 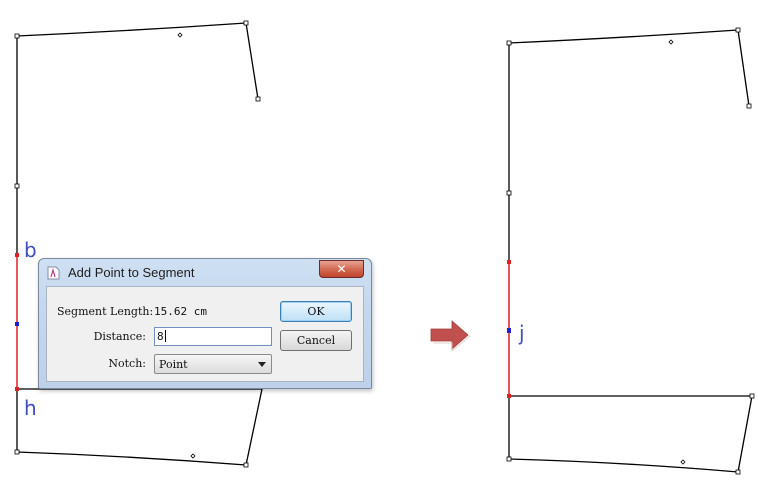 What do you see at coordinates (173, 364) in the screenshot?
I see `notch-selected-value: Point` at bounding box center [173, 364].